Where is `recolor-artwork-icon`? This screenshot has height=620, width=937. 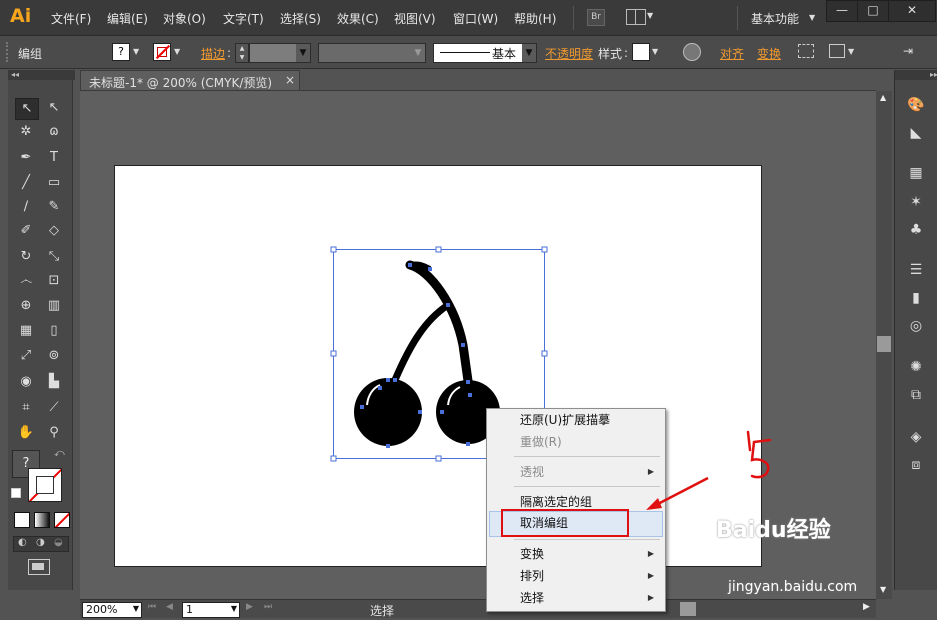
recolor-artwork-icon is located at coordinates (692, 52).